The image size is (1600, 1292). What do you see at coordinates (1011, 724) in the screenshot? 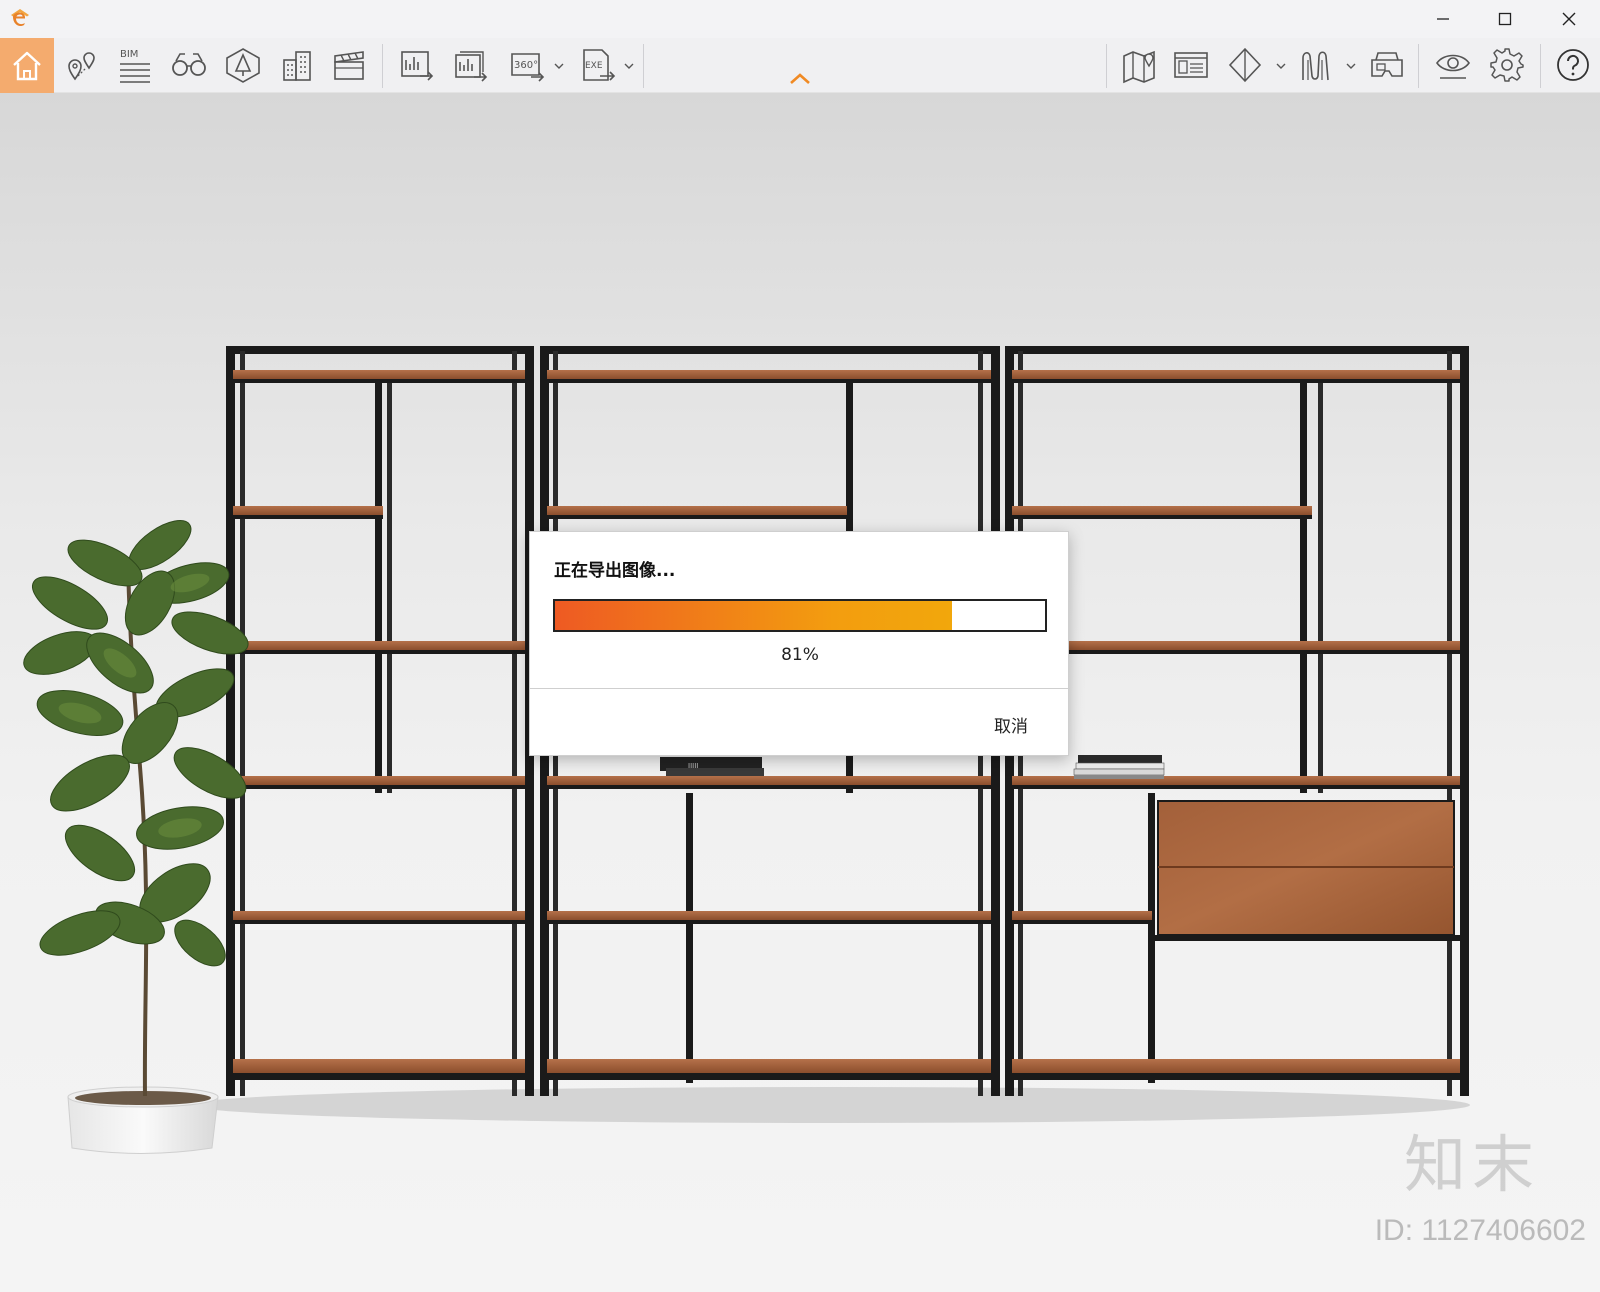
I see `cancel-button: 取消` at bounding box center [1011, 724].